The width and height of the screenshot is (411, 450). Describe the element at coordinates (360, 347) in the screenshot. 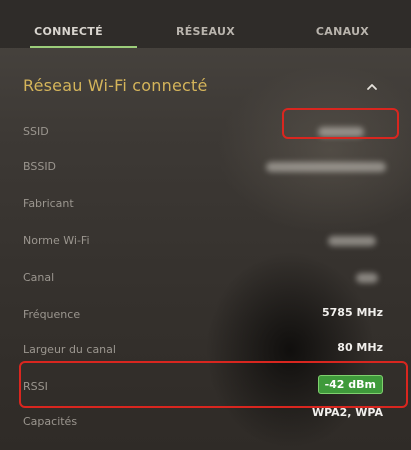

I see `largeur-canal-value: 80 MHz` at that location.